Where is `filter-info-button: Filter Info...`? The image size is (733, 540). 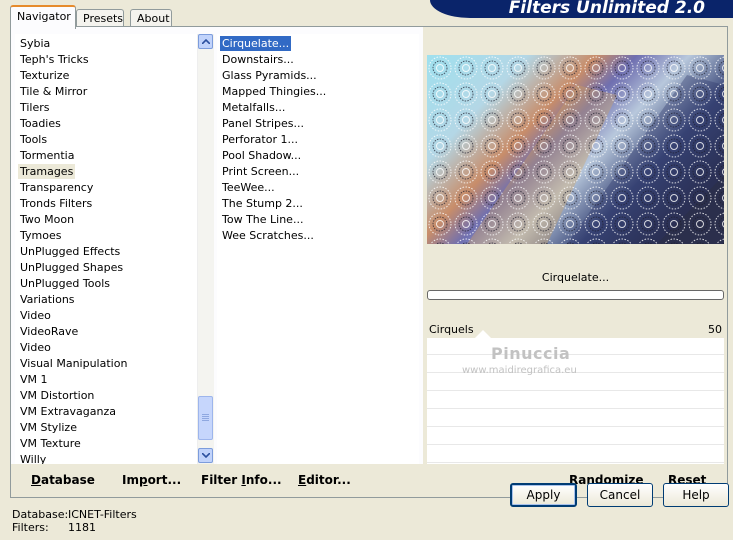
filter-info-button: Filter Info... is located at coordinates (241, 480).